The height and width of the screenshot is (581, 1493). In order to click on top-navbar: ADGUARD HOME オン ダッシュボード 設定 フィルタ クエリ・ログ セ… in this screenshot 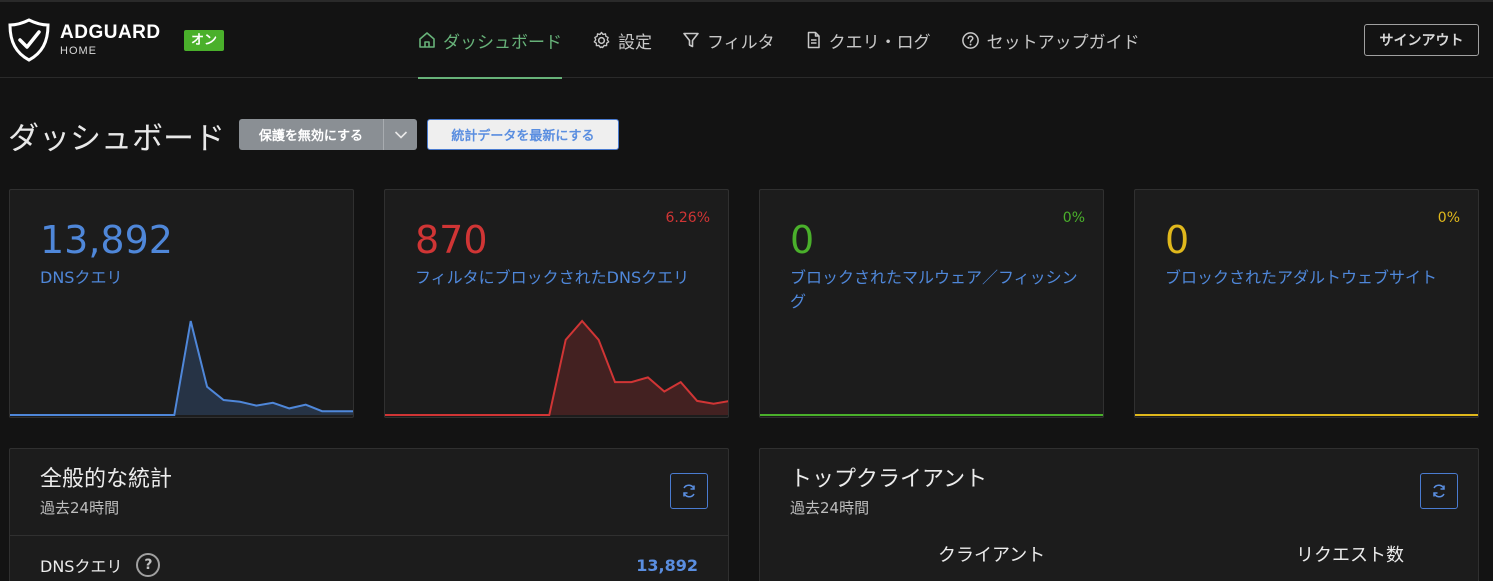, I will do `click(746, 40)`.